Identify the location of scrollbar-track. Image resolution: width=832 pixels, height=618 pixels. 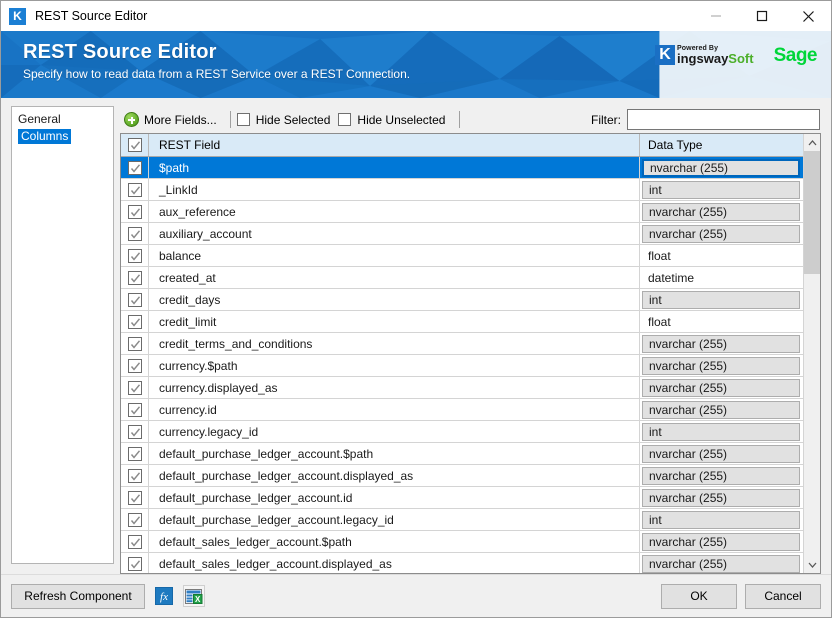
(812, 353).